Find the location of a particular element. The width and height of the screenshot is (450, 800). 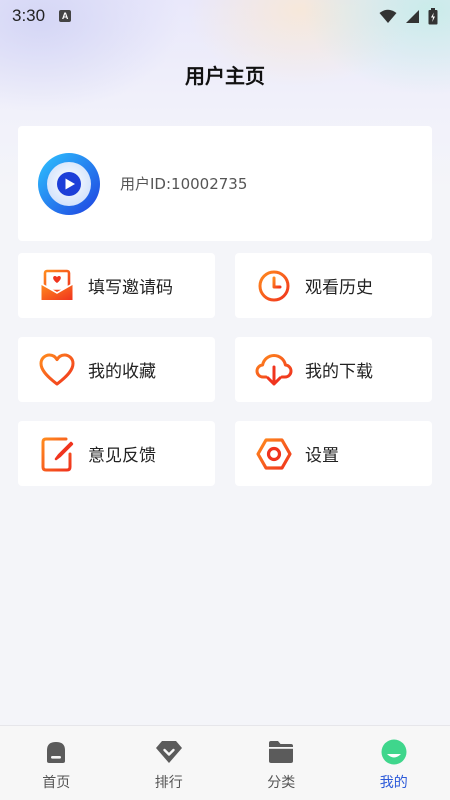

bottom-nav: 首页 排行 分类 我的 is located at coordinates (225, 762).